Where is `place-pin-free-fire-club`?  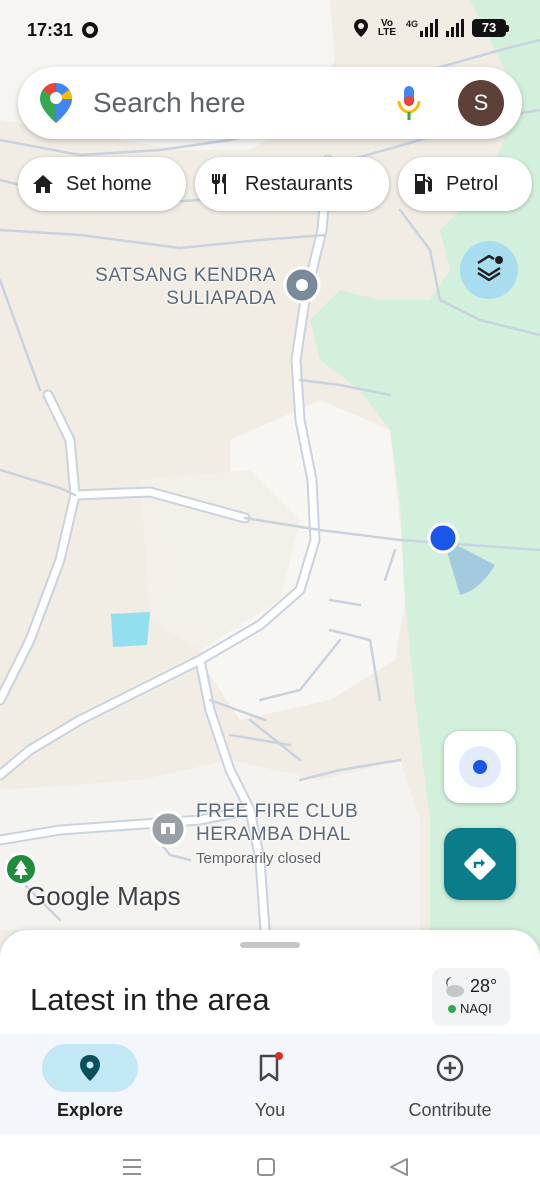 place-pin-free-fire-club is located at coordinates (168, 829).